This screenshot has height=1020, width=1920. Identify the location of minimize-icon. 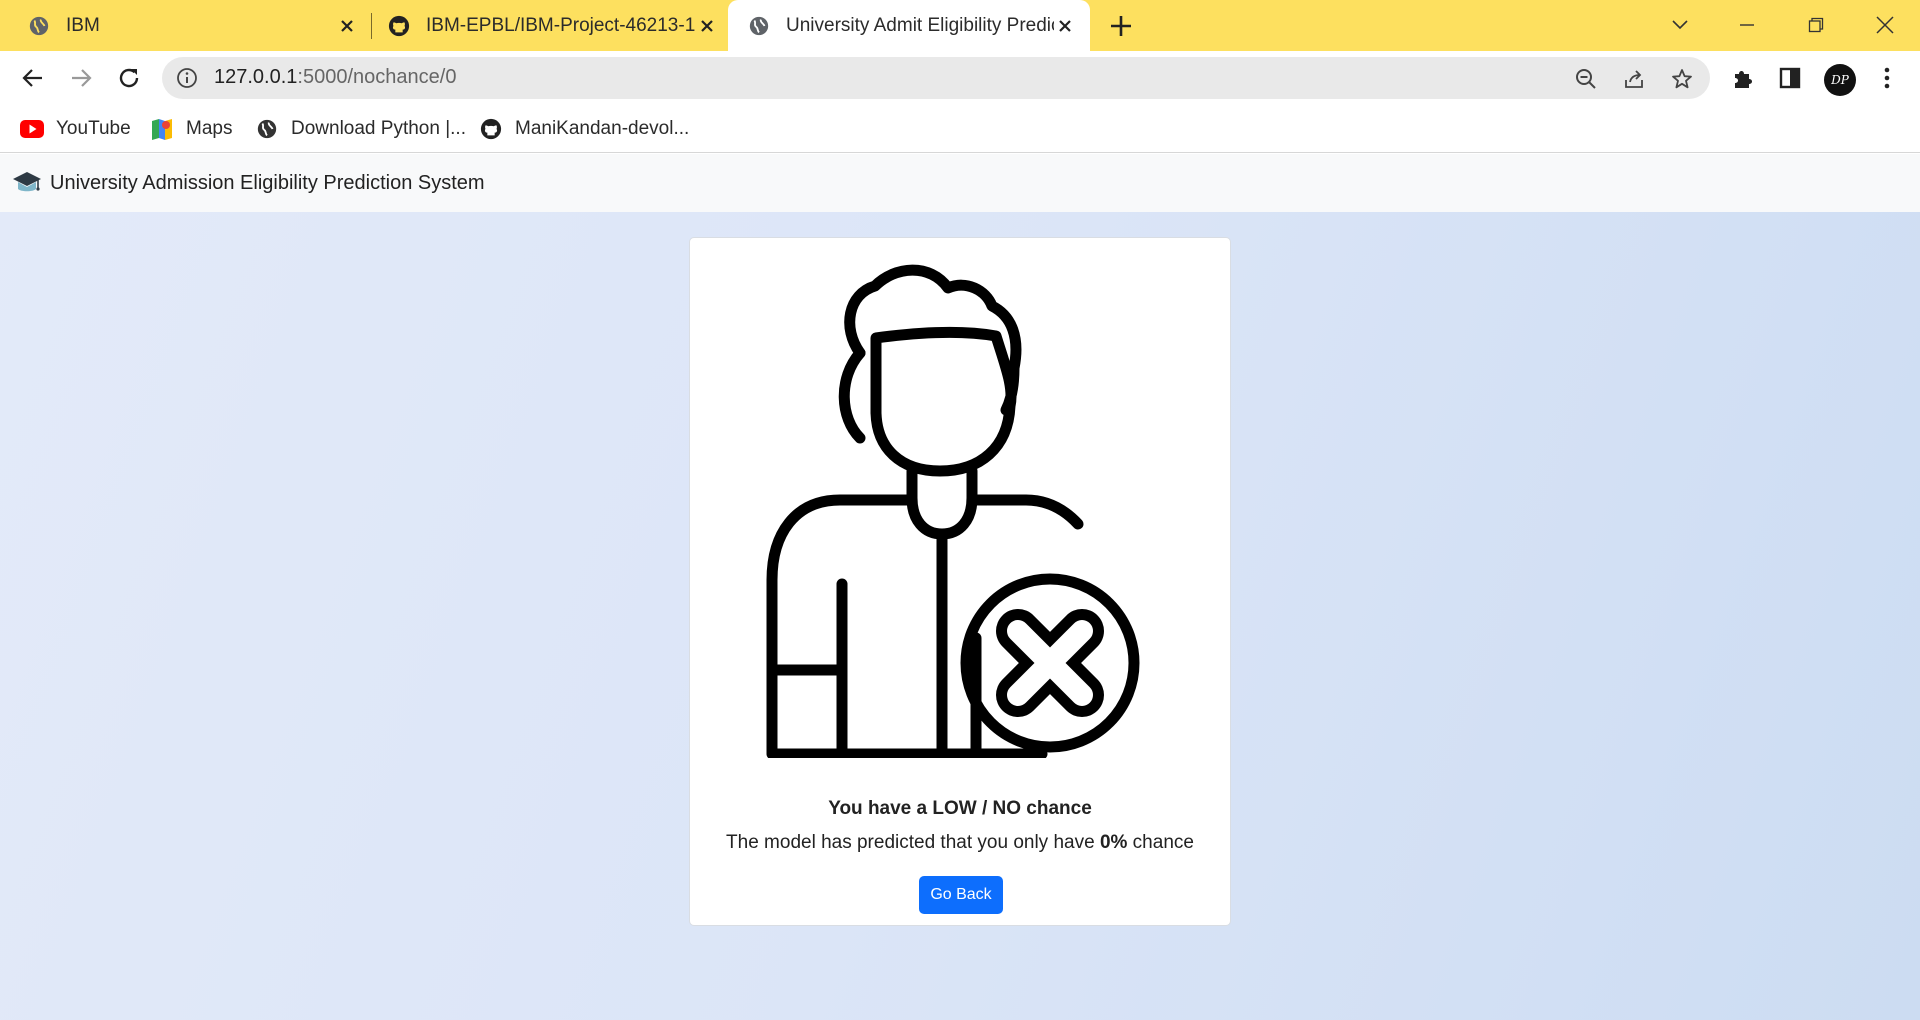
(1747, 25).